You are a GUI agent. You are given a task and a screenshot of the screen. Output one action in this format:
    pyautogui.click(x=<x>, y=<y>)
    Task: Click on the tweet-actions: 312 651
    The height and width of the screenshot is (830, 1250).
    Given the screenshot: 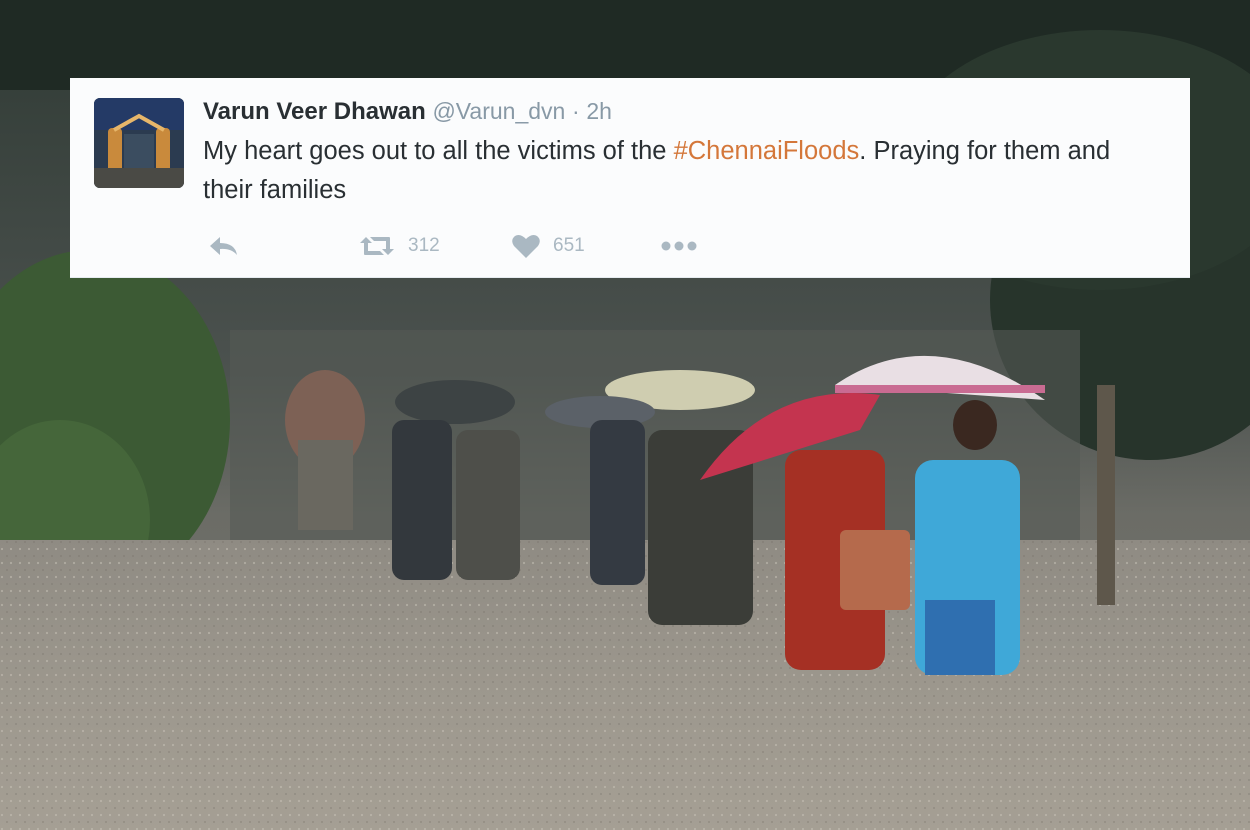 What is the action you would take?
    pyautogui.click(x=553, y=246)
    